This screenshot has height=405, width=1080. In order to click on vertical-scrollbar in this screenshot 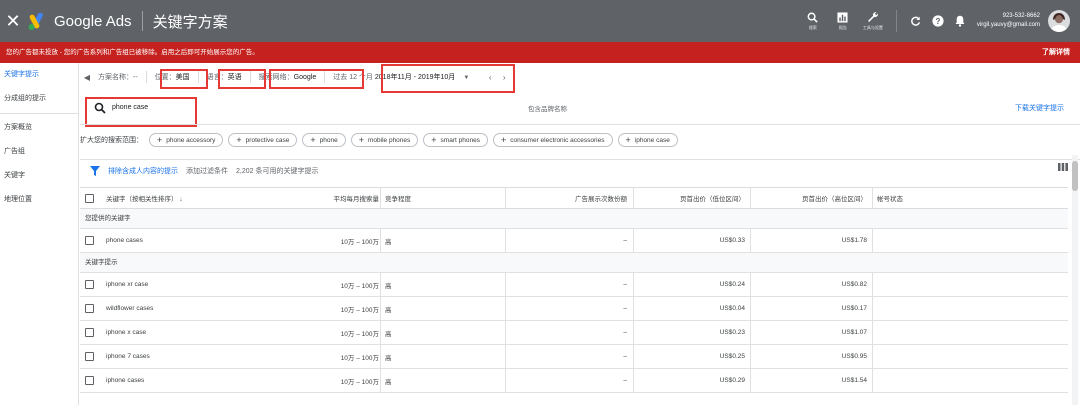, I will do `click(1075, 280)`.